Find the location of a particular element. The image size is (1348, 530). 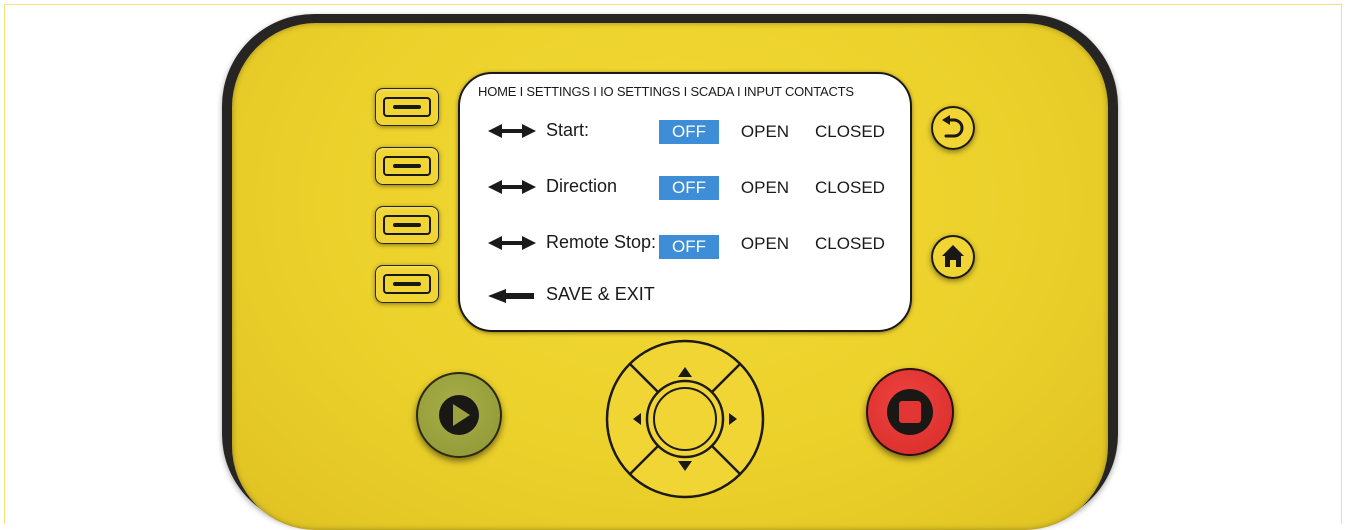

direction-pad is located at coordinates (685, 419).